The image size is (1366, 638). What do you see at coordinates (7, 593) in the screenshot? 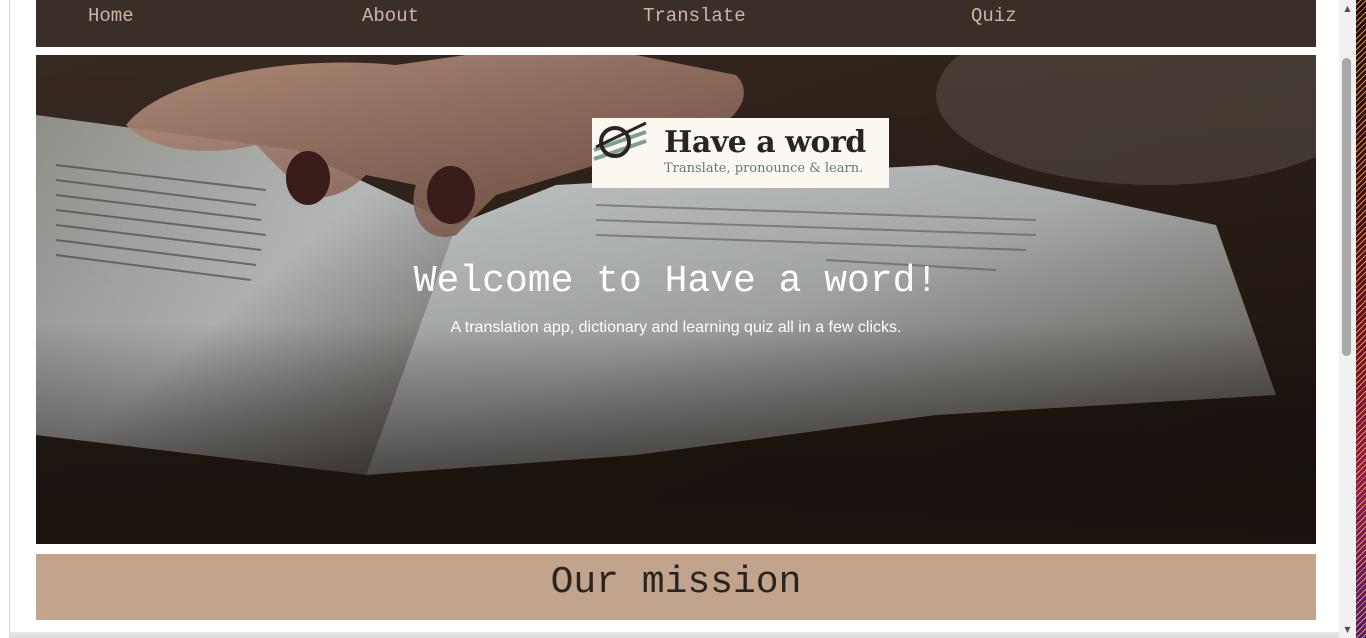
I see `desktop-edge-glyph` at bounding box center [7, 593].